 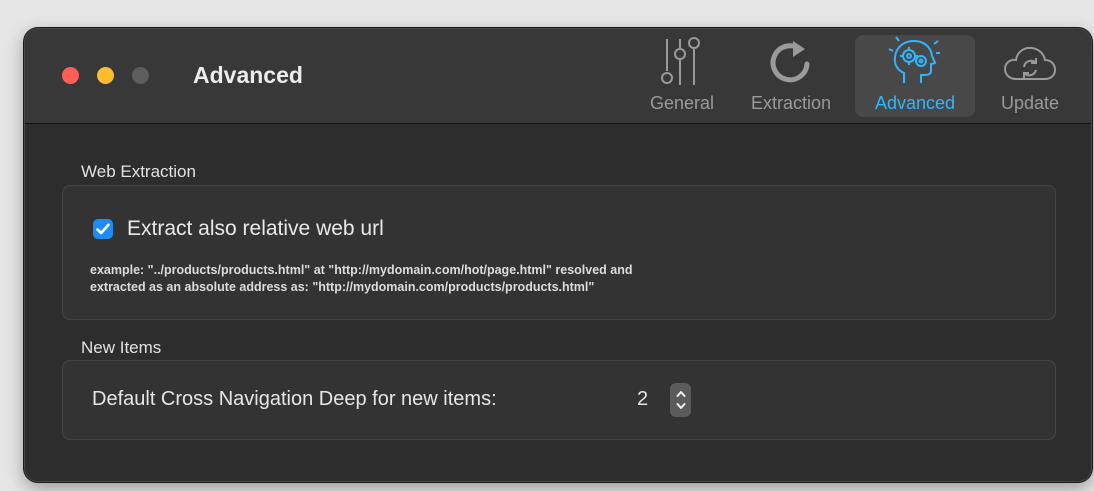 What do you see at coordinates (255, 229) in the screenshot?
I see `relative-url-checkbox-label: Extract also relative web url` at bounding box center [255, 229].